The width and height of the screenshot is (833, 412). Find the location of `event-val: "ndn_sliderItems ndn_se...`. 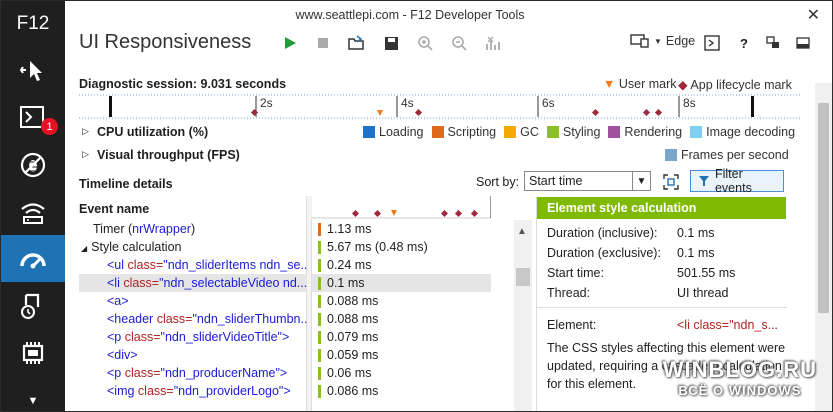

event-val: "ndn_sliderItems ndn_se... is located at coordinates (235, 265).